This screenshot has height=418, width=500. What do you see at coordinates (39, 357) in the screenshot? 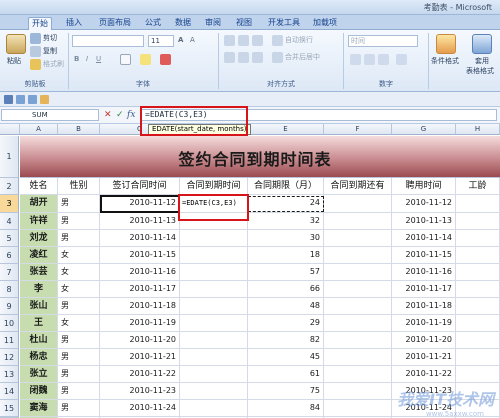
I see `name-cell: 杨忠` at bounding box center [39, 357].